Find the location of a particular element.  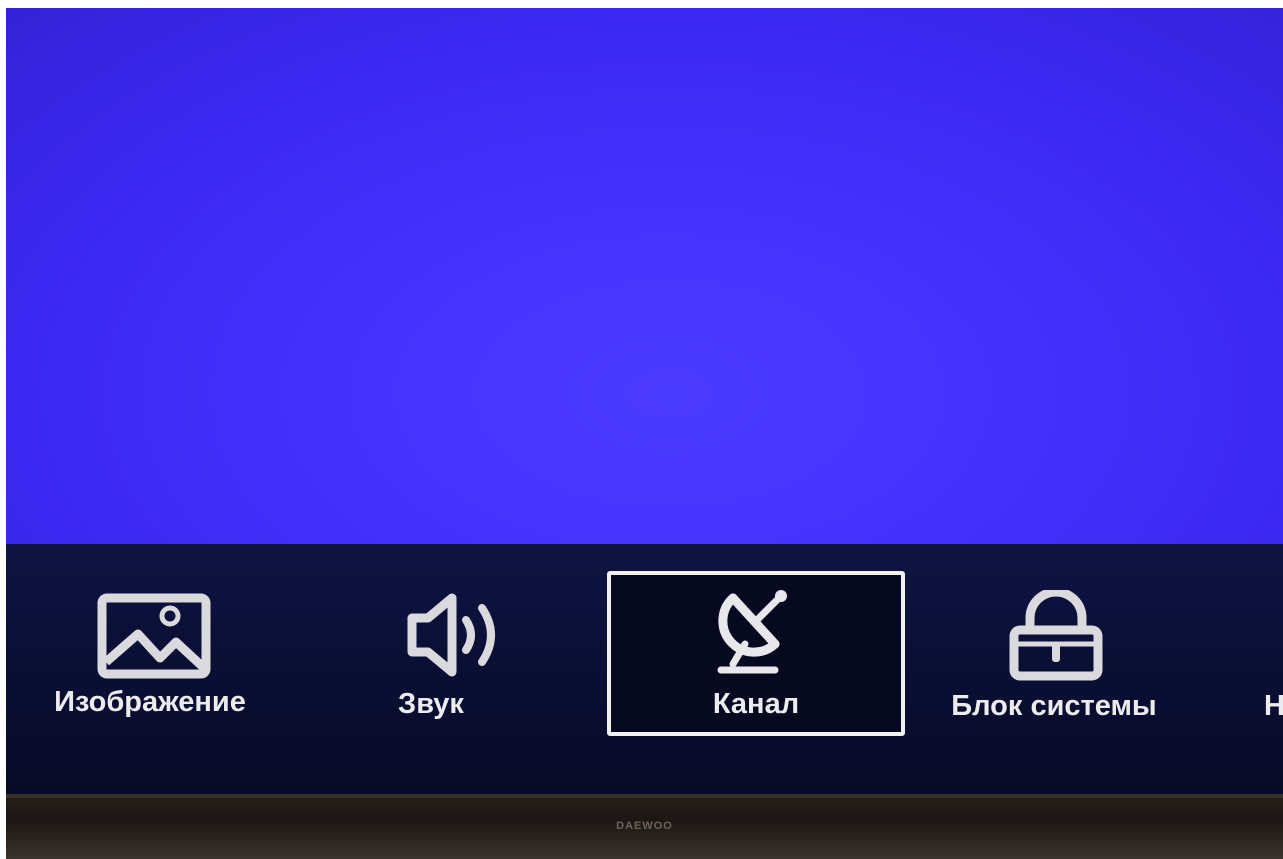

menu-item-system-lock: Блок системы is located at coordinates (1054, 669).